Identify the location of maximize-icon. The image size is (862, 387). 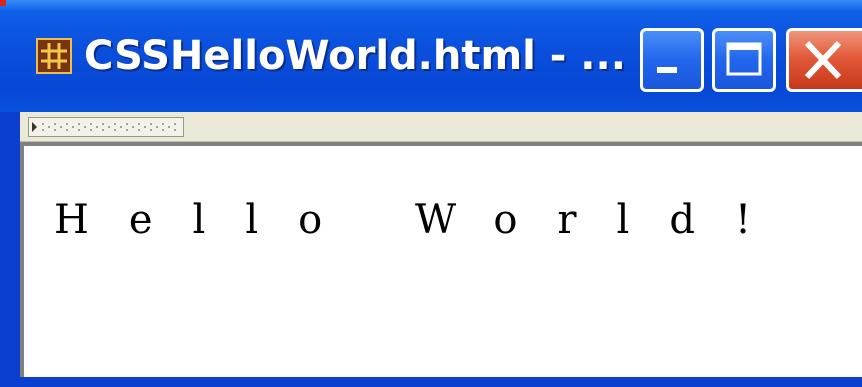
(744, 59).